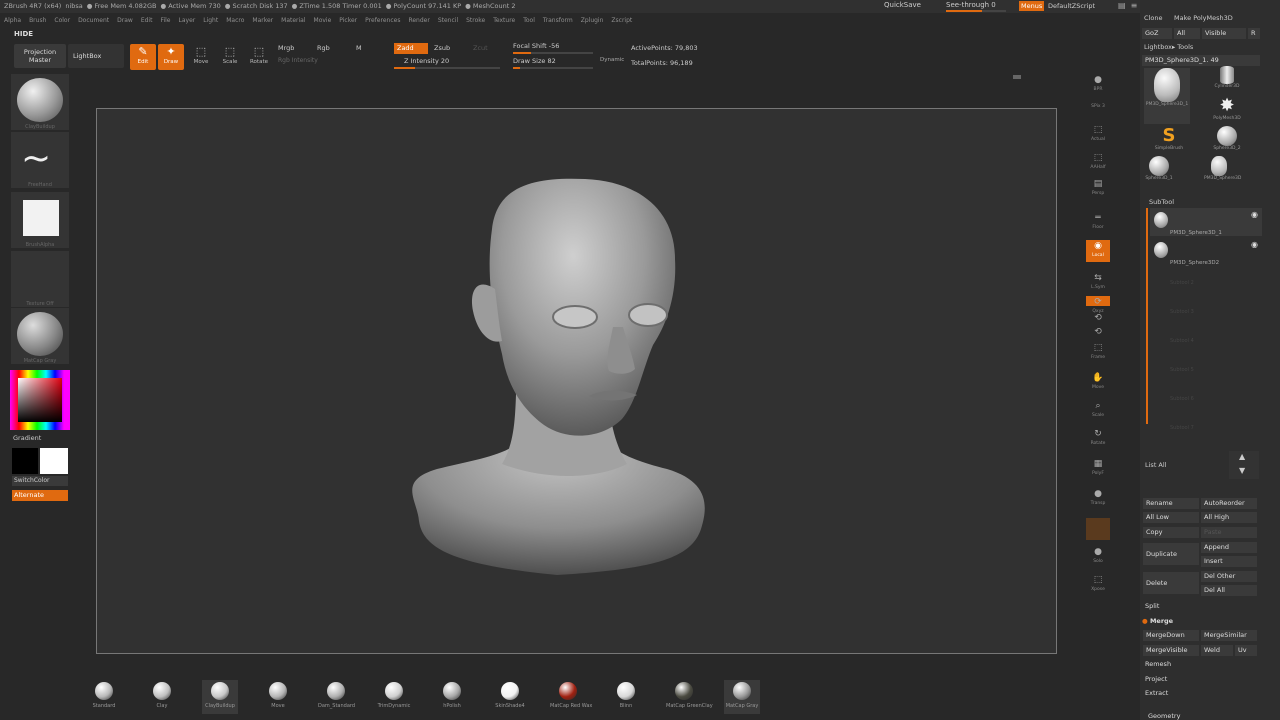  I want to click on merge-down-button: MergeDown, so click(1171, 635).